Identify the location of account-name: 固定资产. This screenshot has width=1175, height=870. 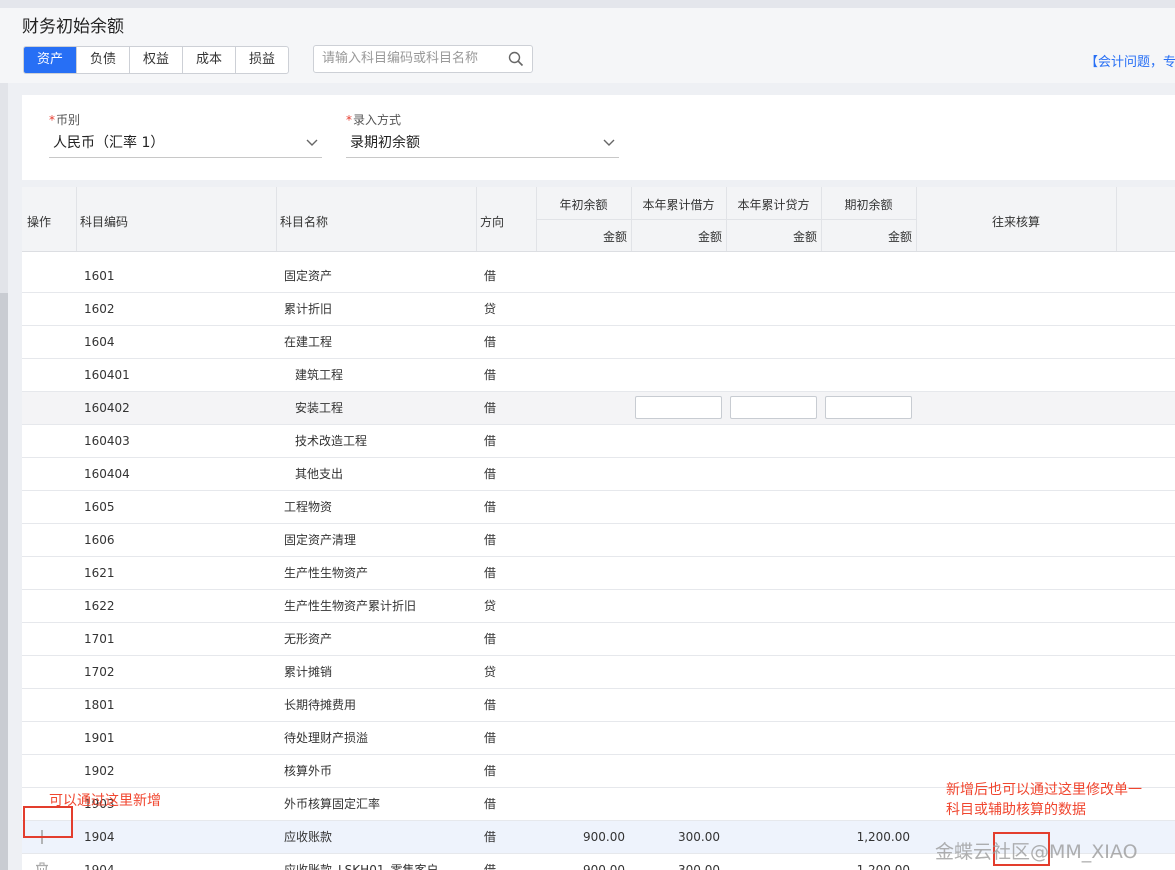
(308, 276).